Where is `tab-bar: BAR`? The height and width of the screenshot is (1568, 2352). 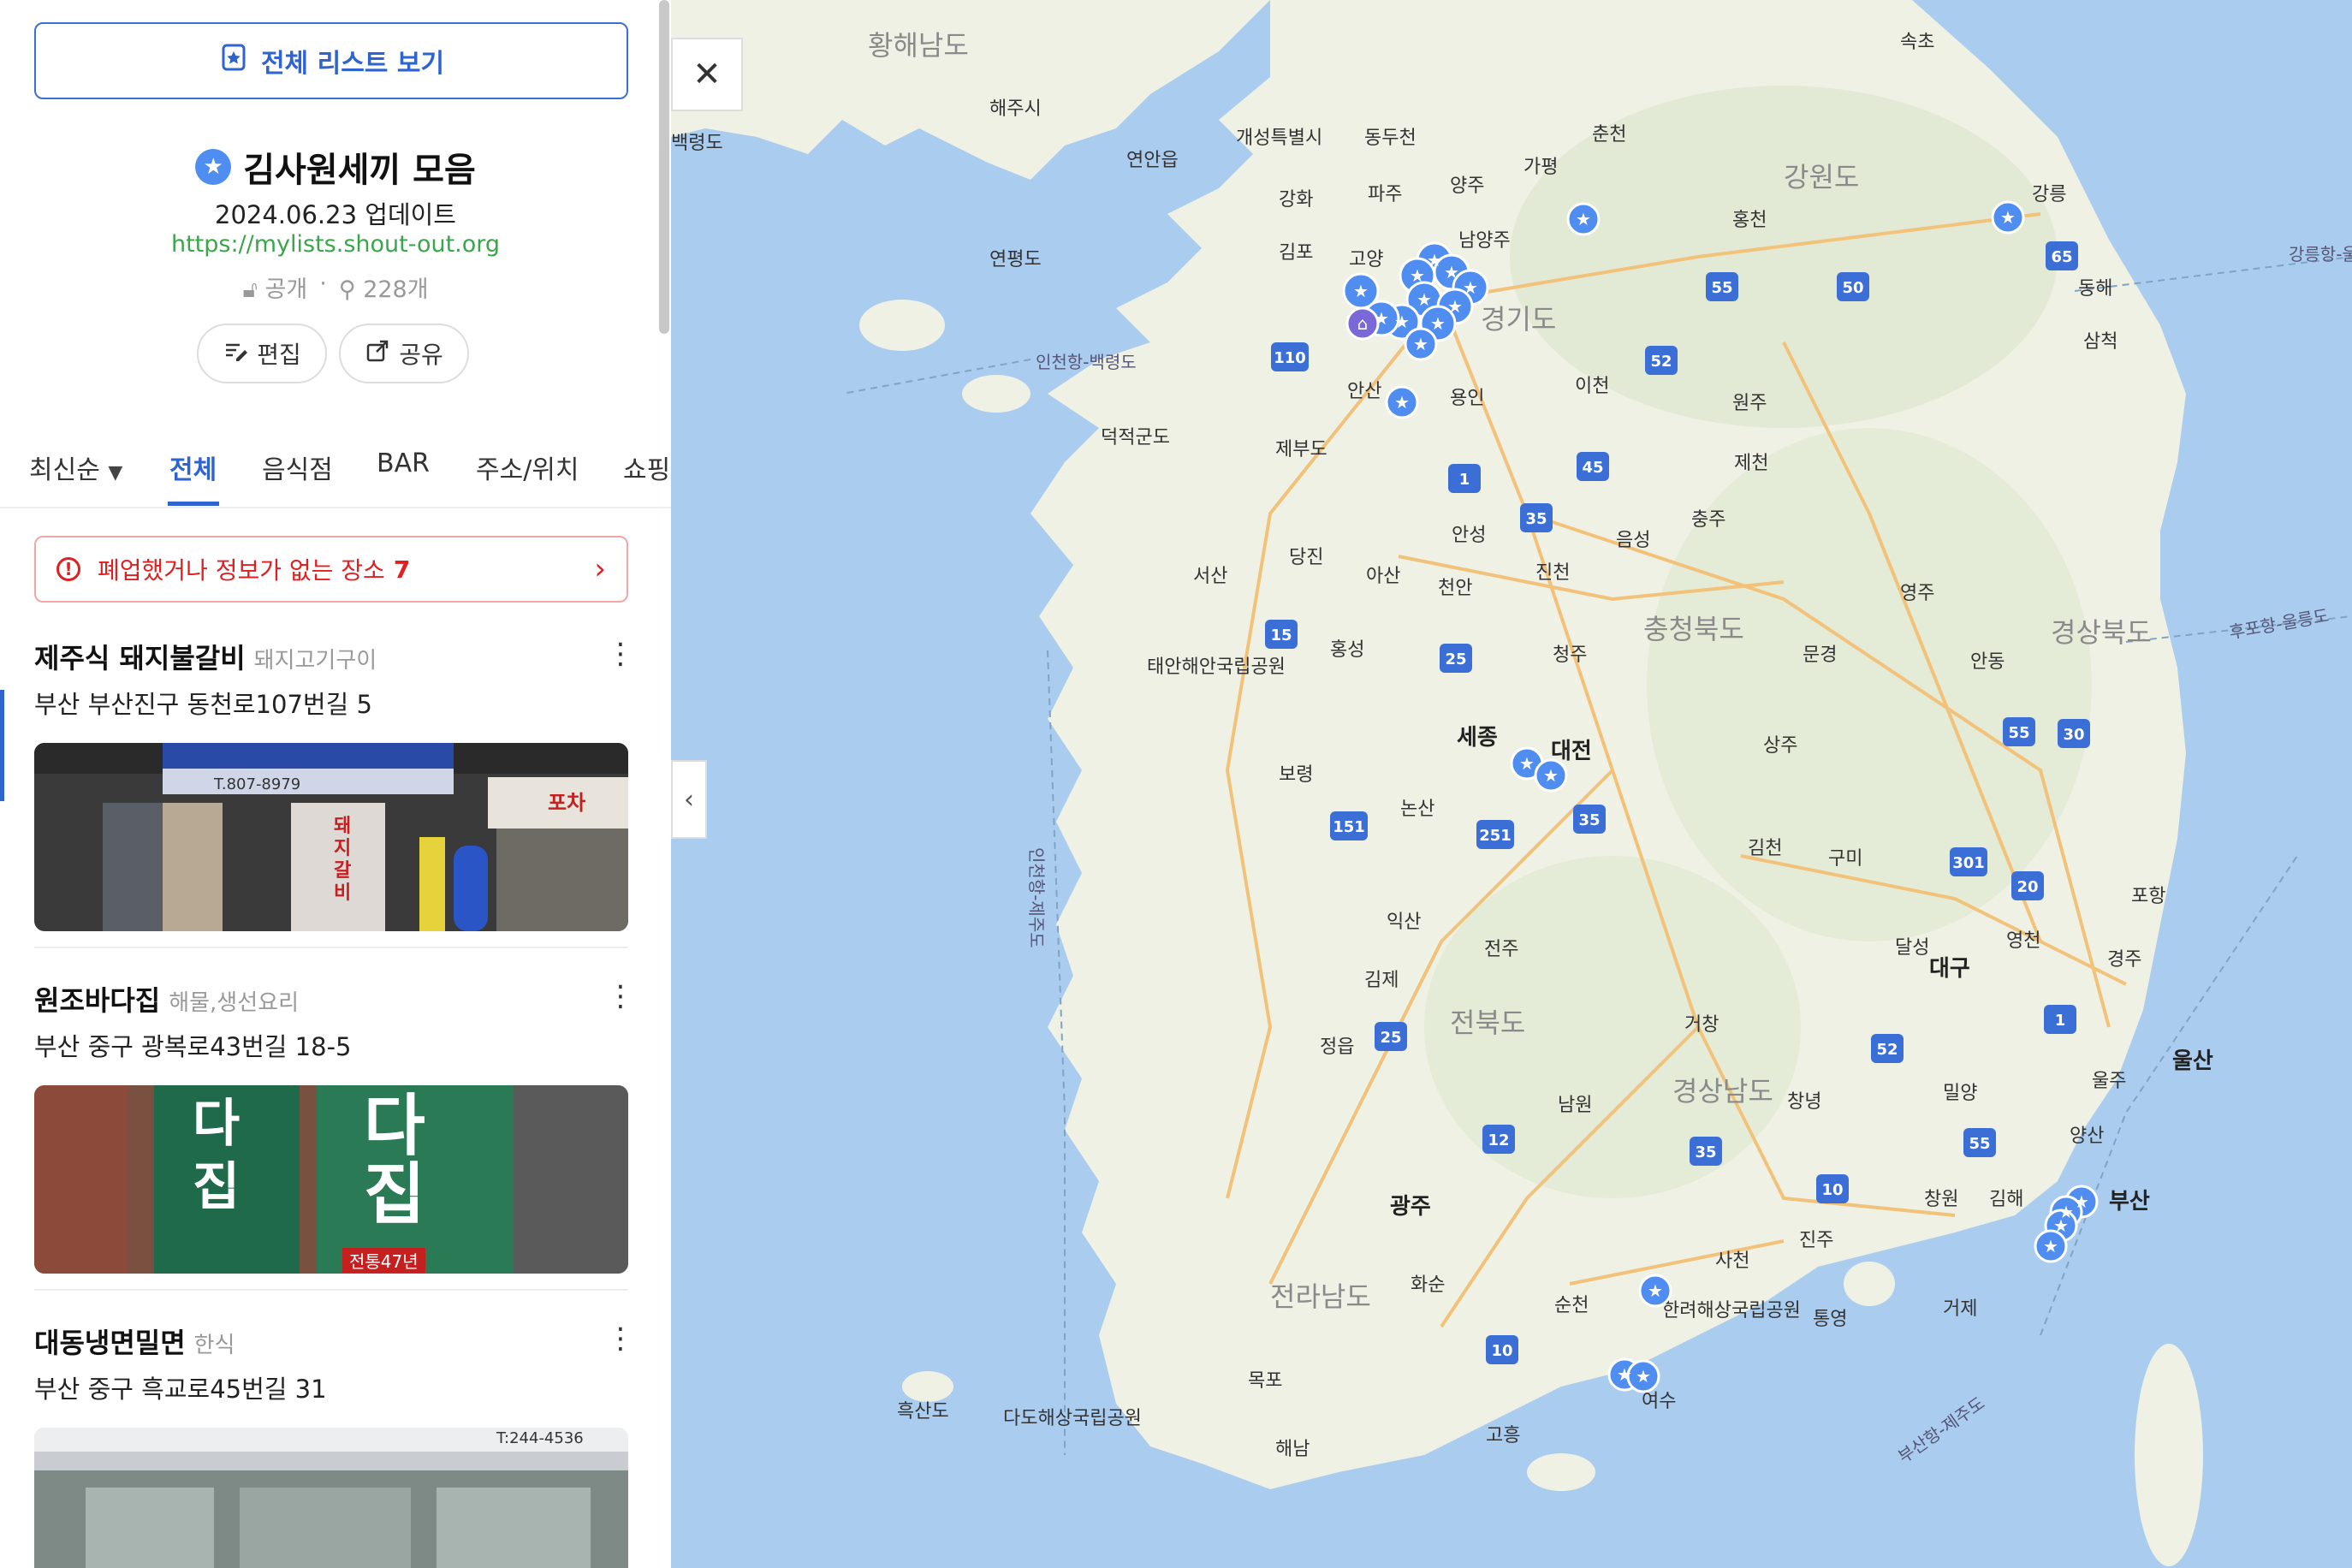 tab-bar: BAR is located at coordinates (403, 463).